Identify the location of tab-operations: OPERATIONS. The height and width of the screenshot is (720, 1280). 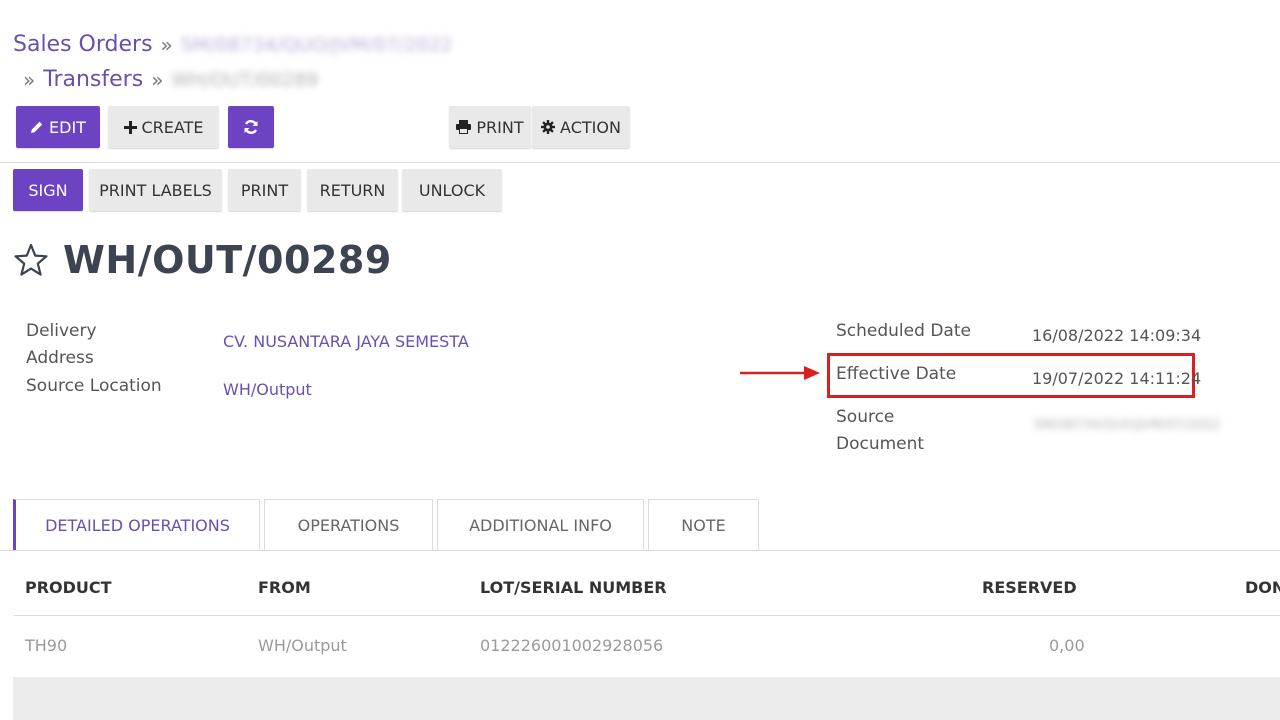
(348, 525).